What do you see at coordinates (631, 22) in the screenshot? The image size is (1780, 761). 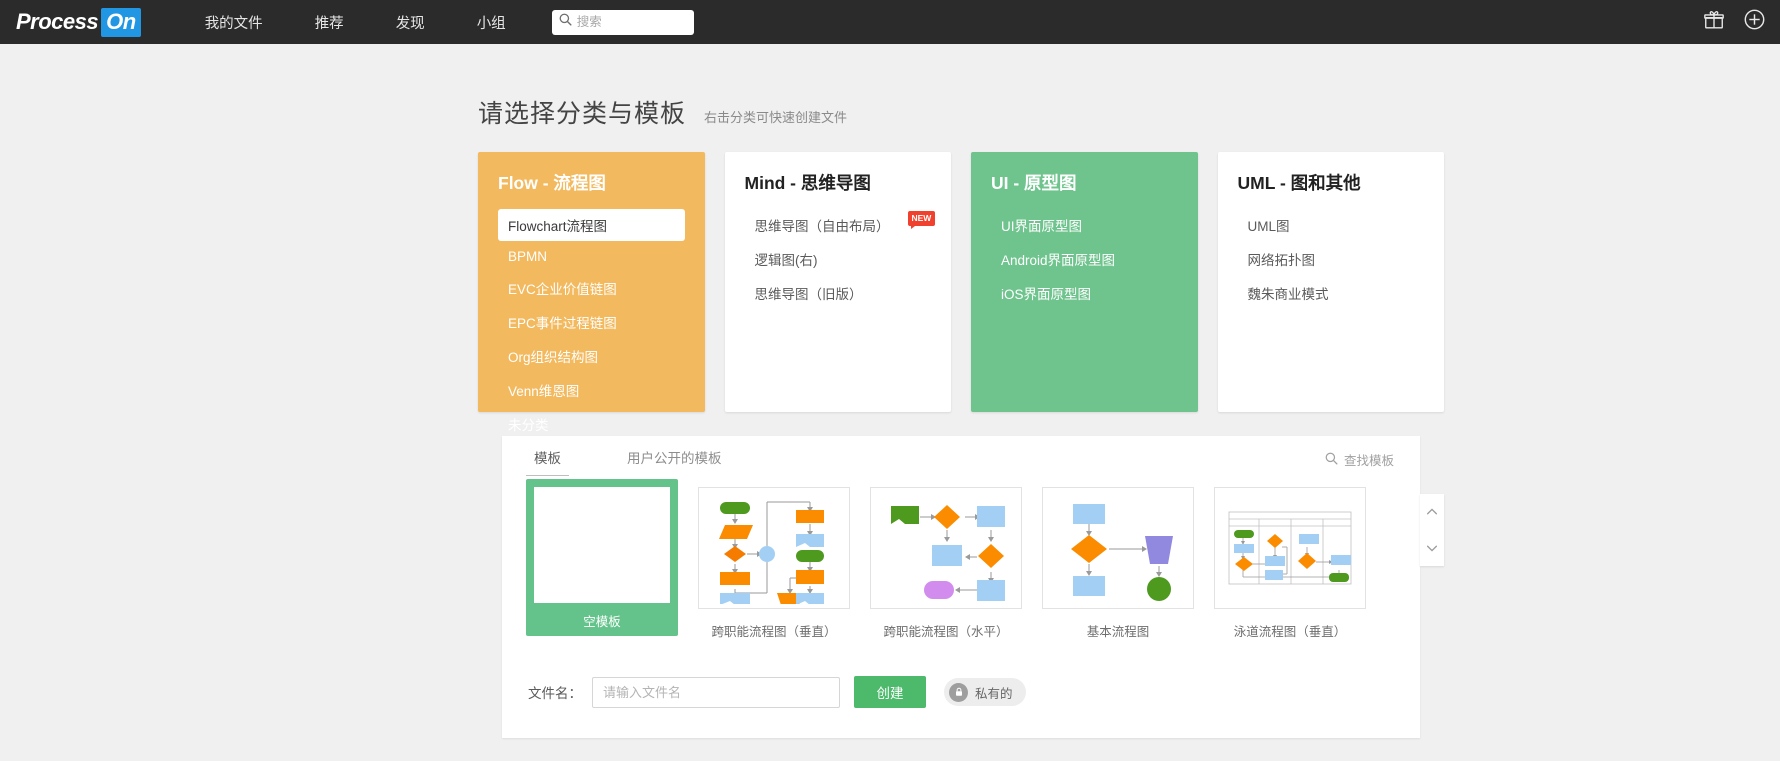 I see `search-input` at bounding box center [631, 22].